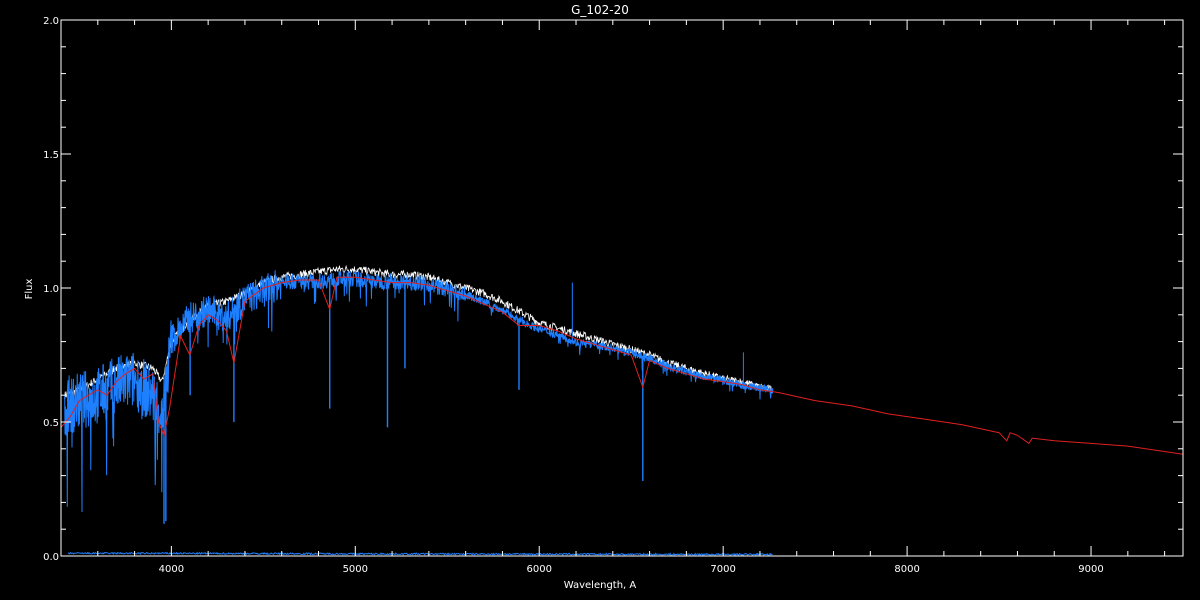 This screenshot has height=600, width=1200. Describe the element at coordinates (51, 557) in the screenshot. I see `y-tick-label: 0.0` at that location.